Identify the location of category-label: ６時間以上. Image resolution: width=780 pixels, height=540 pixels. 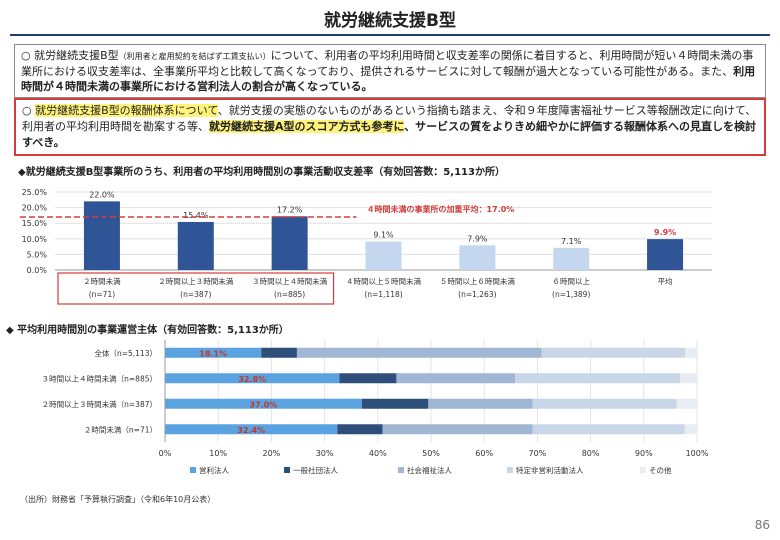
(571, 281).